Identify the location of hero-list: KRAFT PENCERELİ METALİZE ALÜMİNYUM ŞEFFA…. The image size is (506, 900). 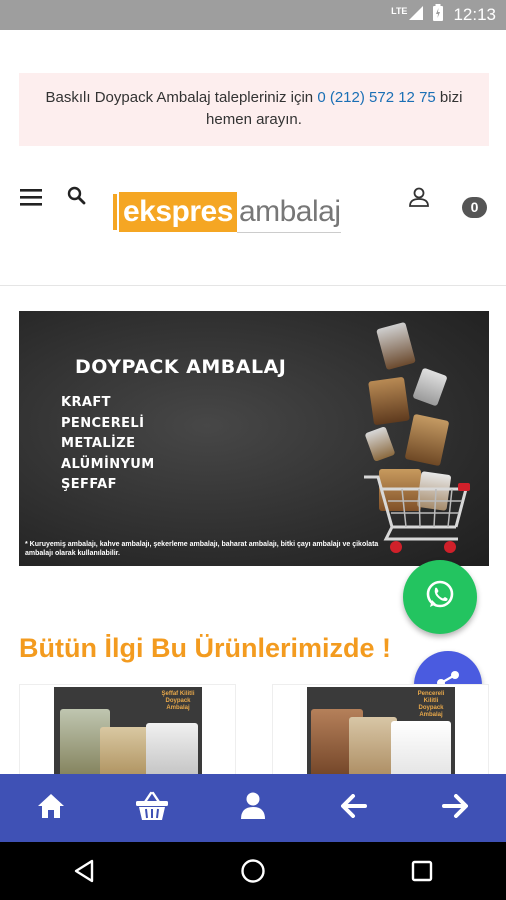
(108, 444).